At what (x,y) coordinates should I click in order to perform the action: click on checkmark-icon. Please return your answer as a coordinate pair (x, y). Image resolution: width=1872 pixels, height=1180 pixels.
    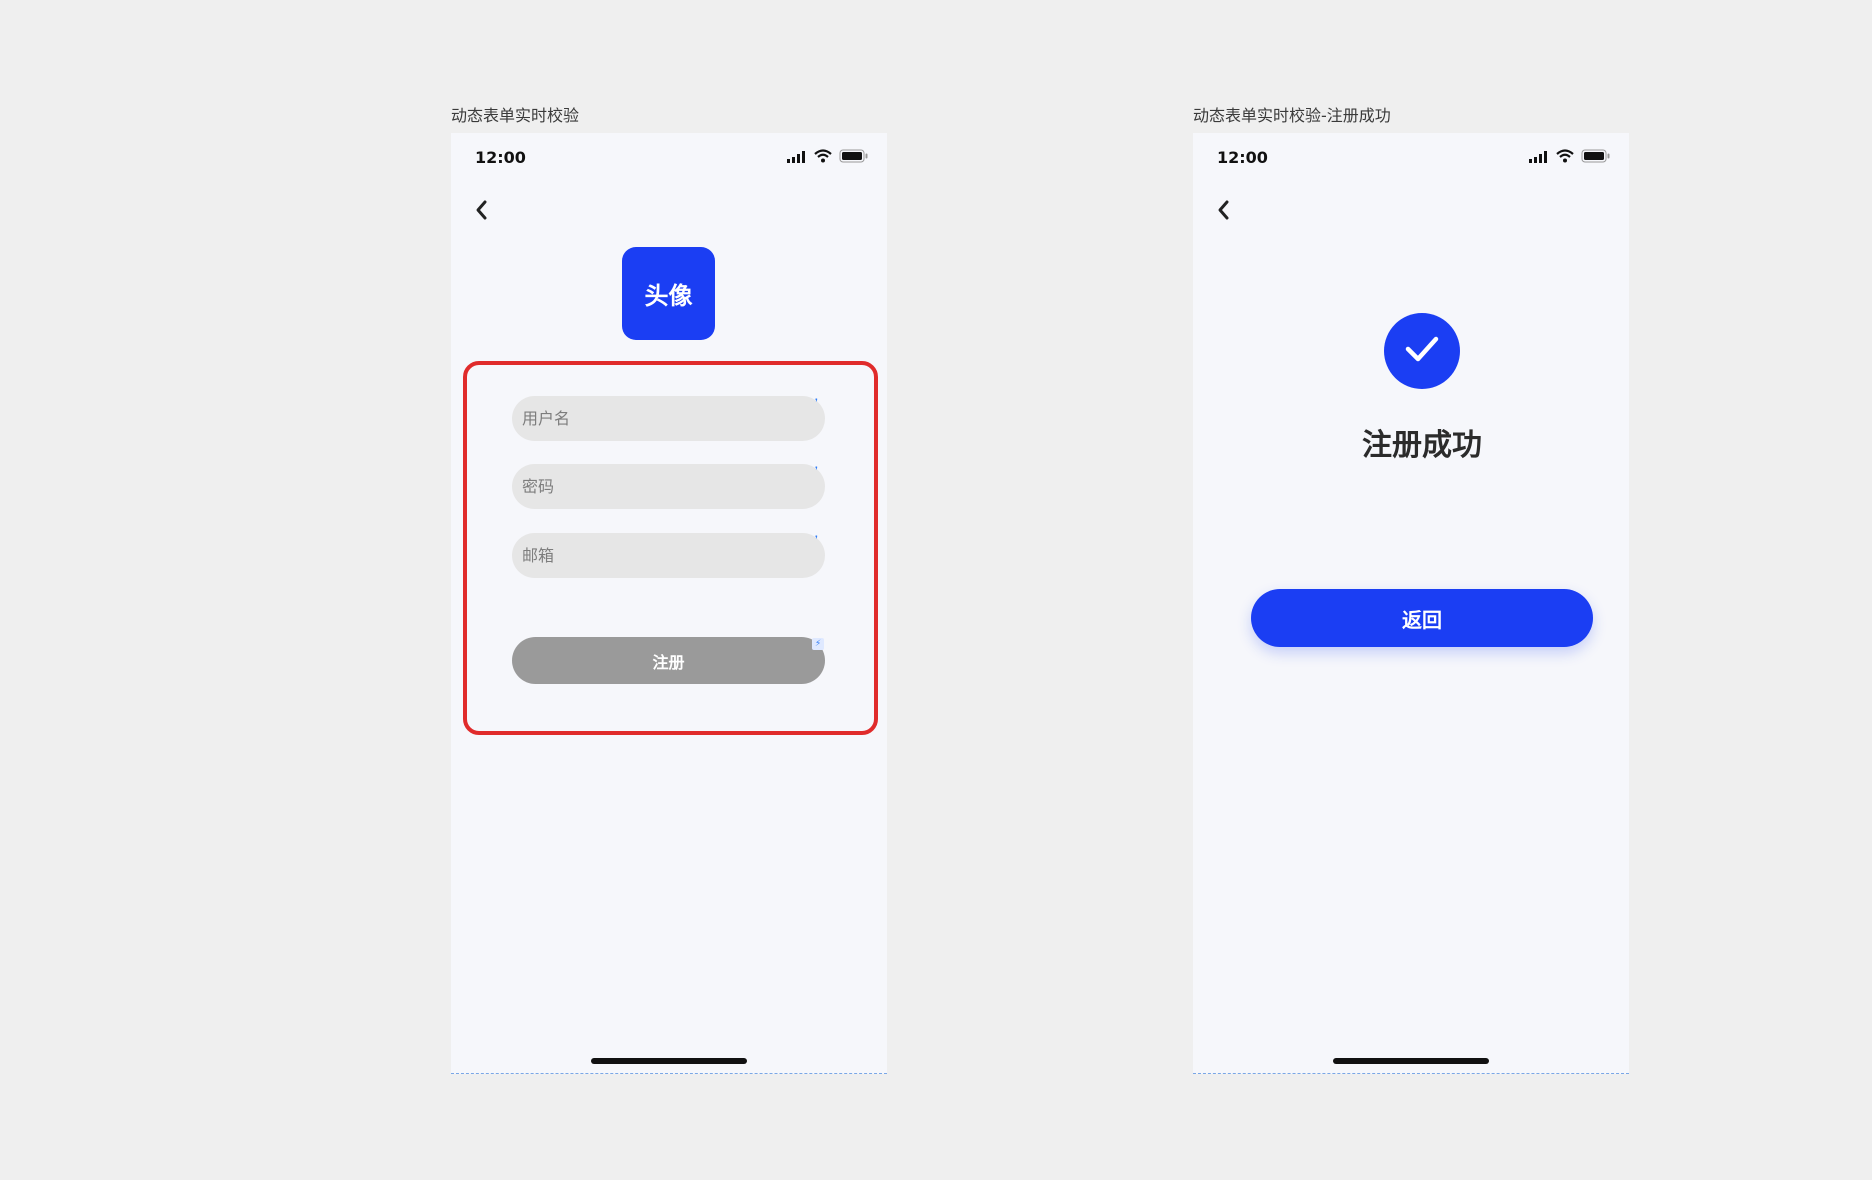
    Looking at the image, I should click on (1422, 351).